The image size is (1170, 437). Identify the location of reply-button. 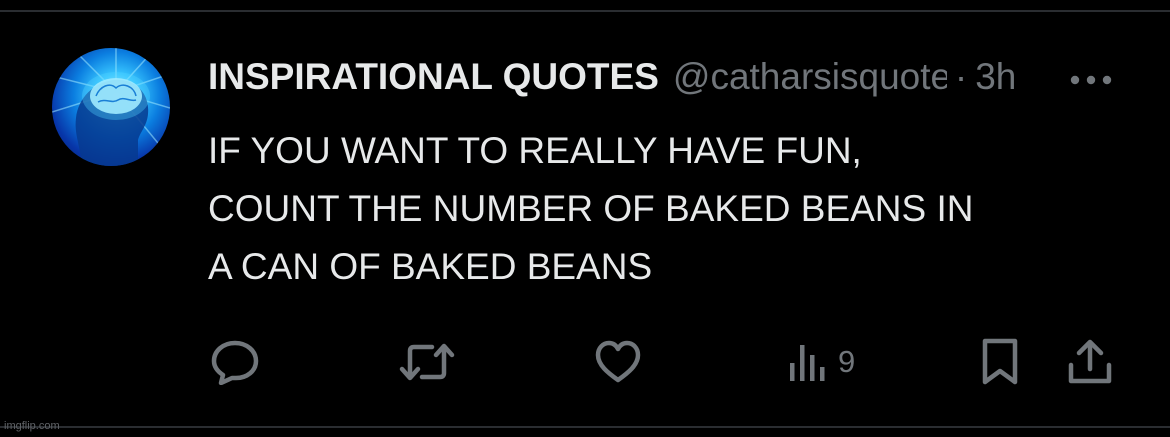
(235, 362).